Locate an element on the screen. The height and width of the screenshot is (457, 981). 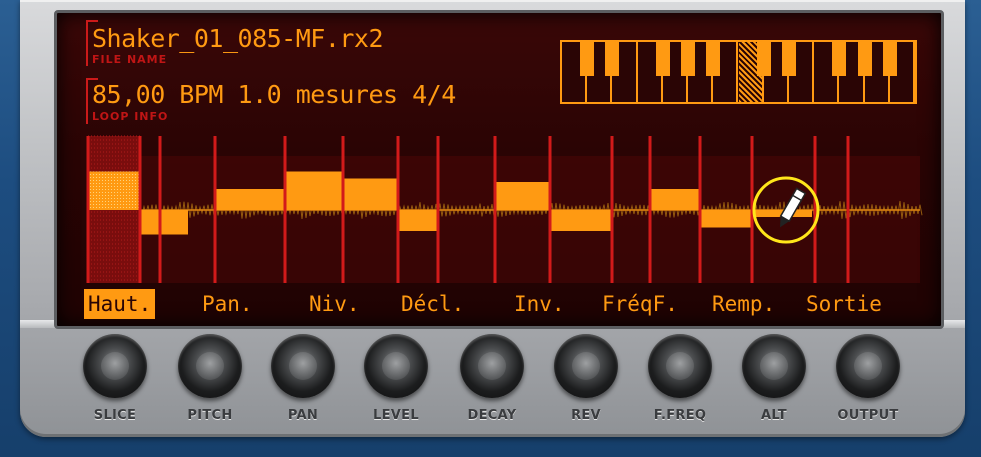
param-tab: Décl. is located at coordinates (432, 304).